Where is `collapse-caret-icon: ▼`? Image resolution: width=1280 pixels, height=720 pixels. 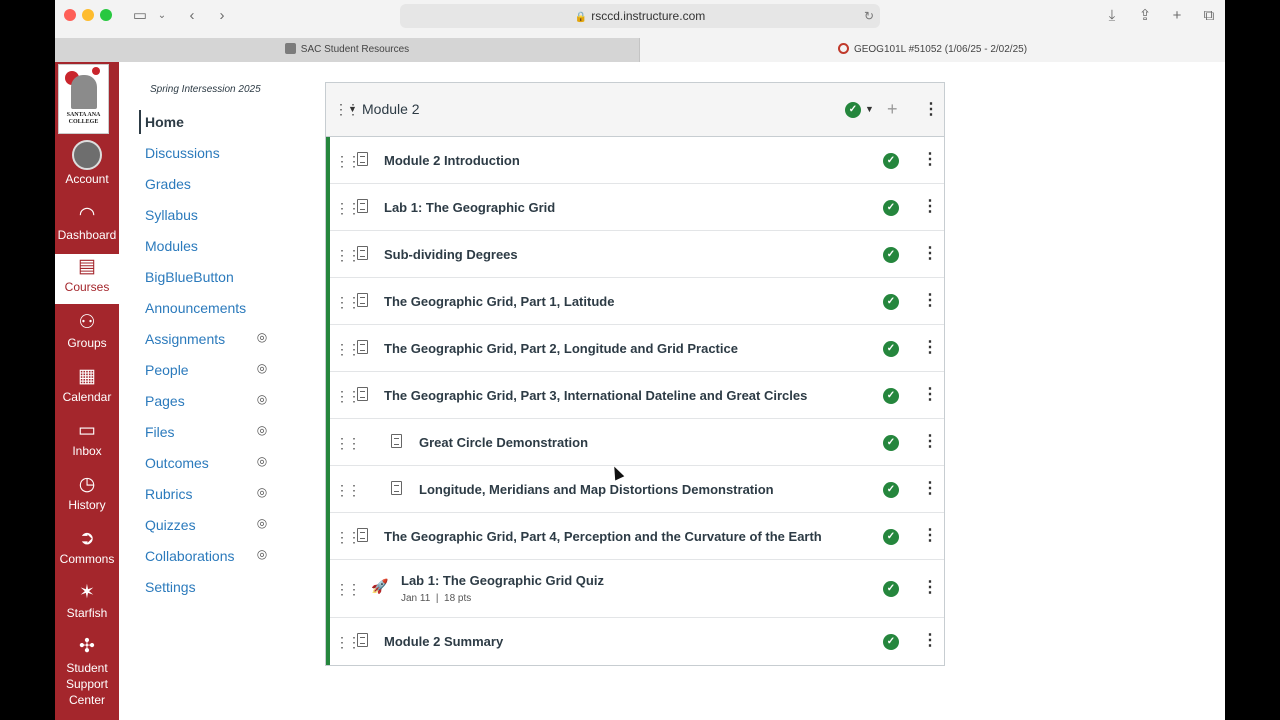 collapse-caret-icon: ▼ is located at coordinates (352, 109).